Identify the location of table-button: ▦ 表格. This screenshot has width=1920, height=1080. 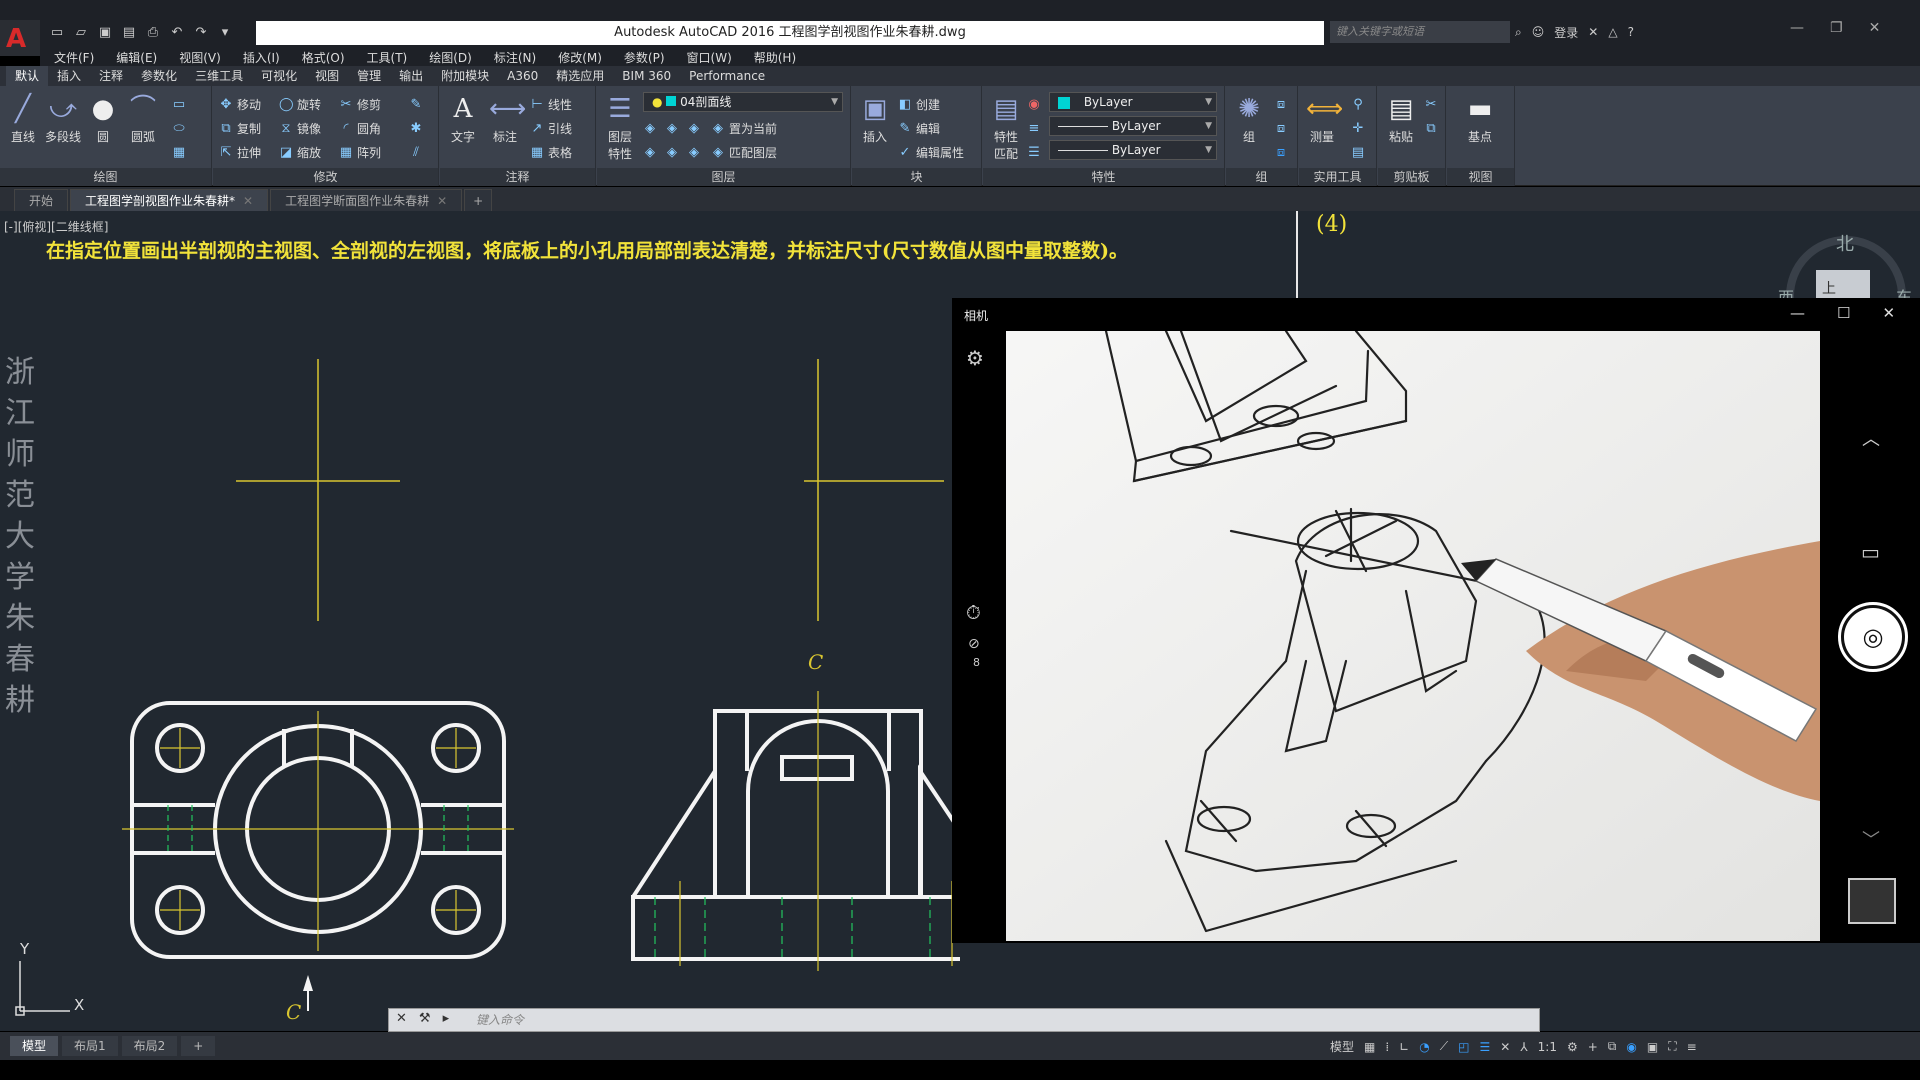
(551, 152).